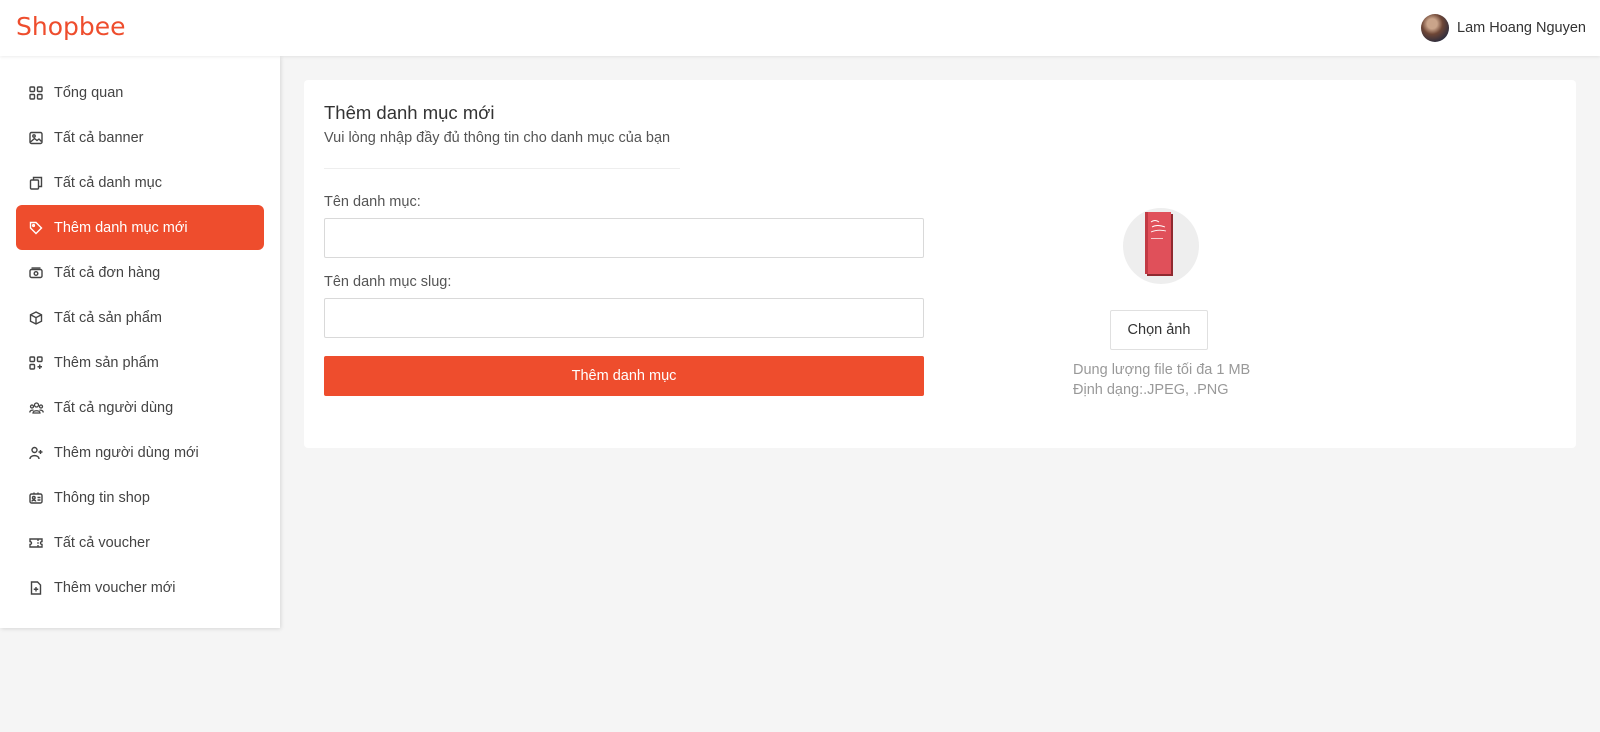 This screenshot has width=1600, height=732. I want to click on category-slug-input, so click(624, 318).